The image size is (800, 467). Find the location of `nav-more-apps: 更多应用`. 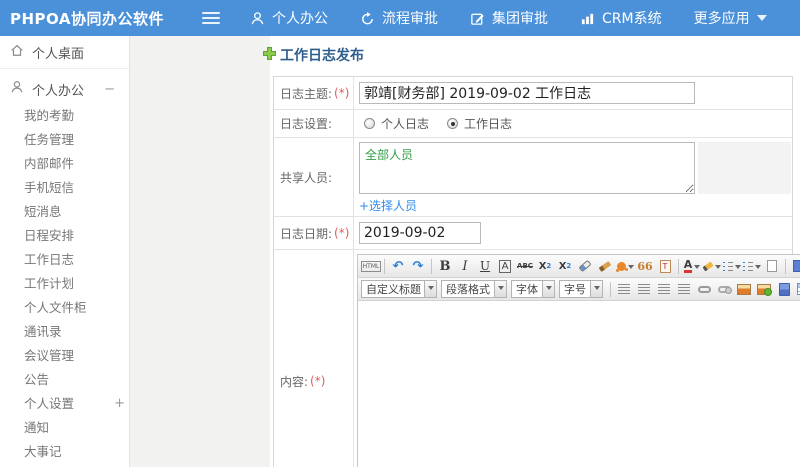

nav-more-apps: 更多应用 is located at coordinates (730, 18).